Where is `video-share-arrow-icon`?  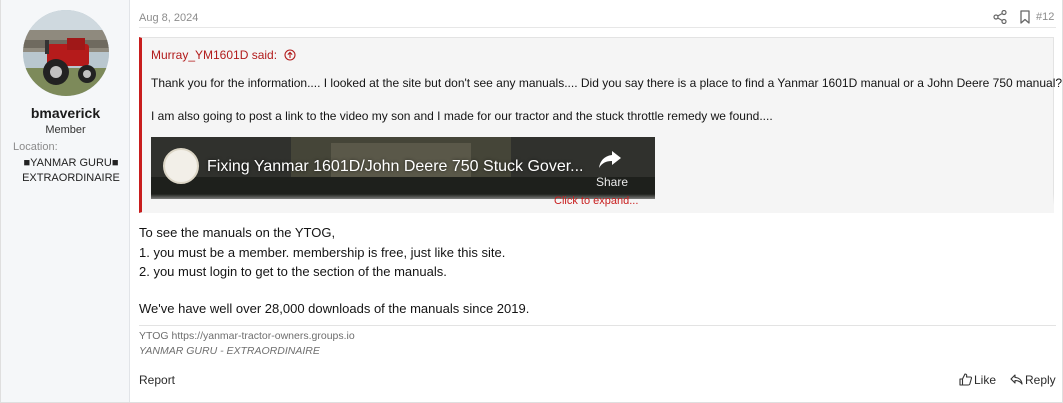
video-share-arrow-icon is located at coordinates (610, 159).